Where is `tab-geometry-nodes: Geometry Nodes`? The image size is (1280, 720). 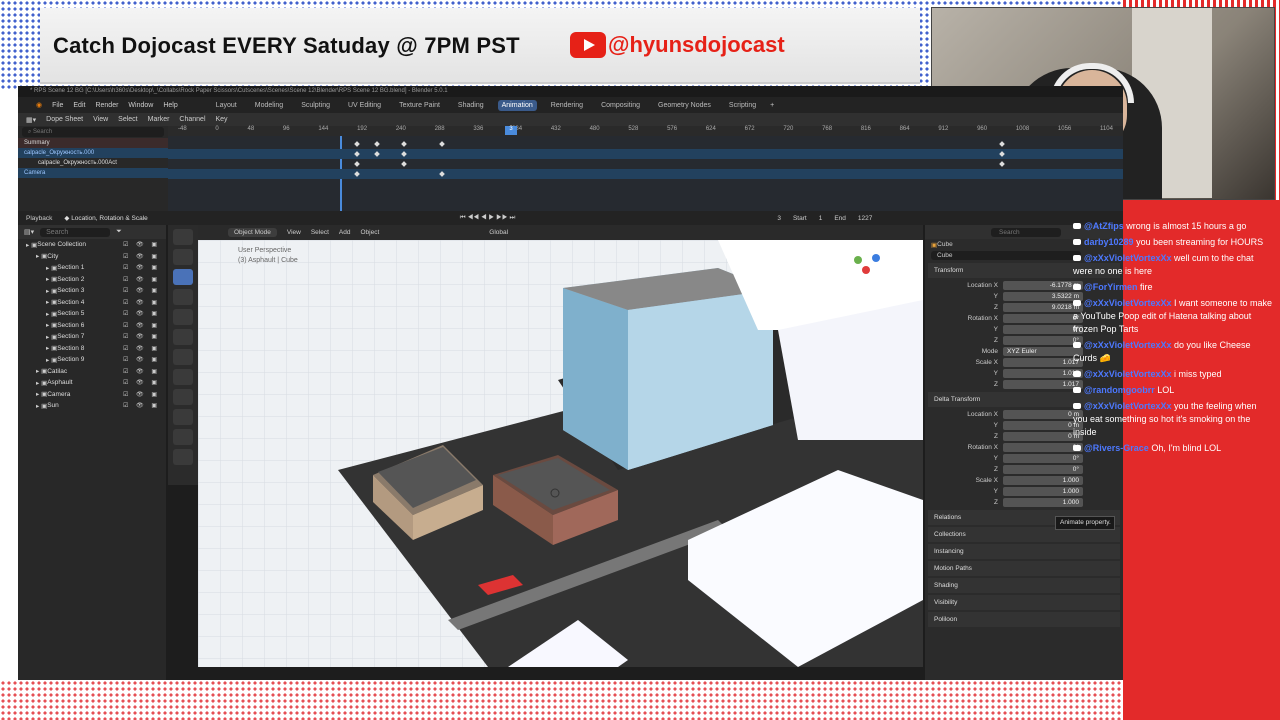 tab-geometry-nodes: Geometry Nodes is located at coordinates (684, 105).